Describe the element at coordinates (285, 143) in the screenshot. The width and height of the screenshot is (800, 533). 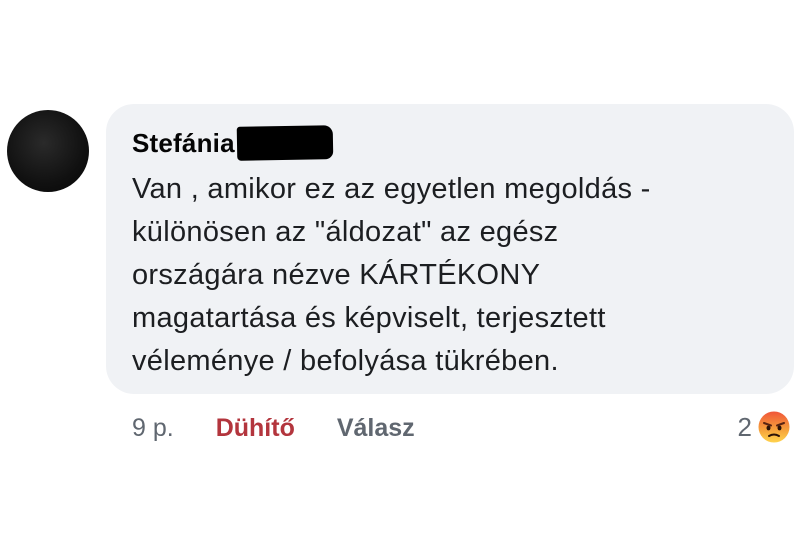
I see `redaction-mark` at that location.